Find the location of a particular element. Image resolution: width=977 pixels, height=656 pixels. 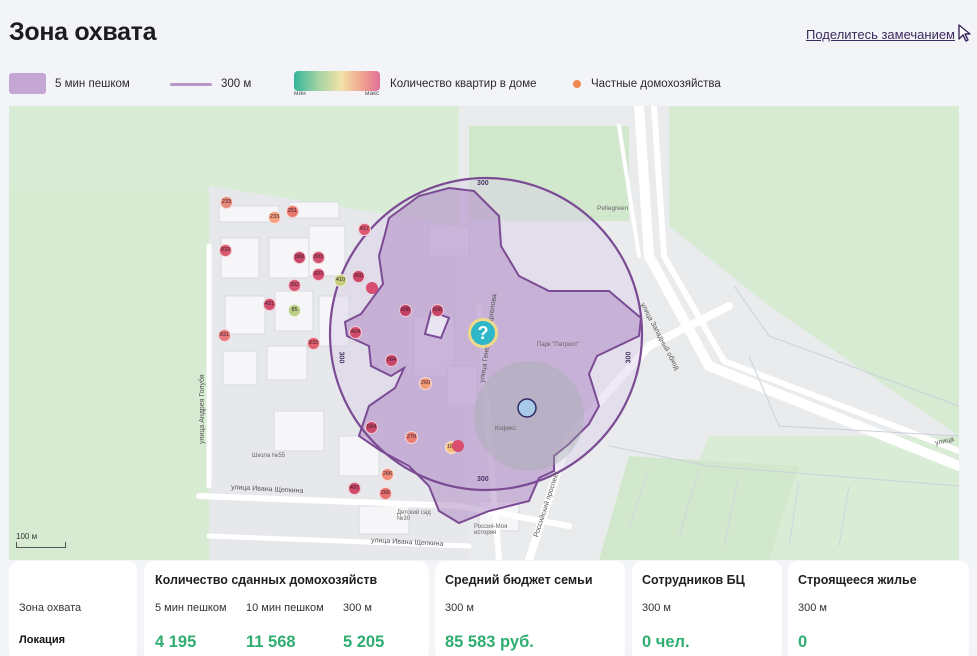

row-label-location: Локация is located at coordinates (42, 640).